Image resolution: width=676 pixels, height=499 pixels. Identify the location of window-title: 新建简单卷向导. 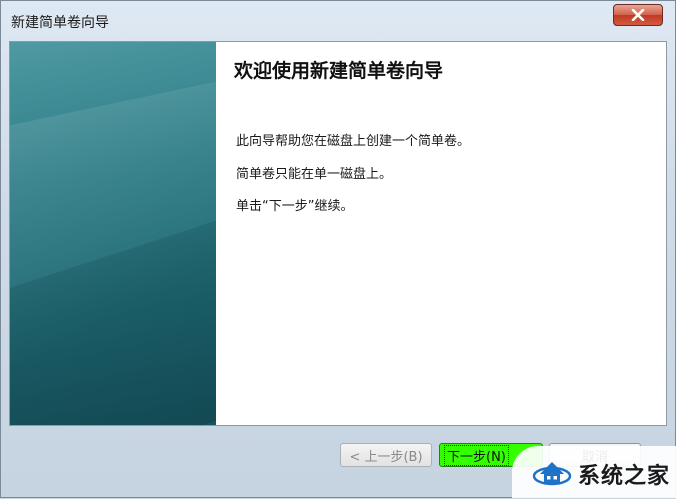
(60, 23).